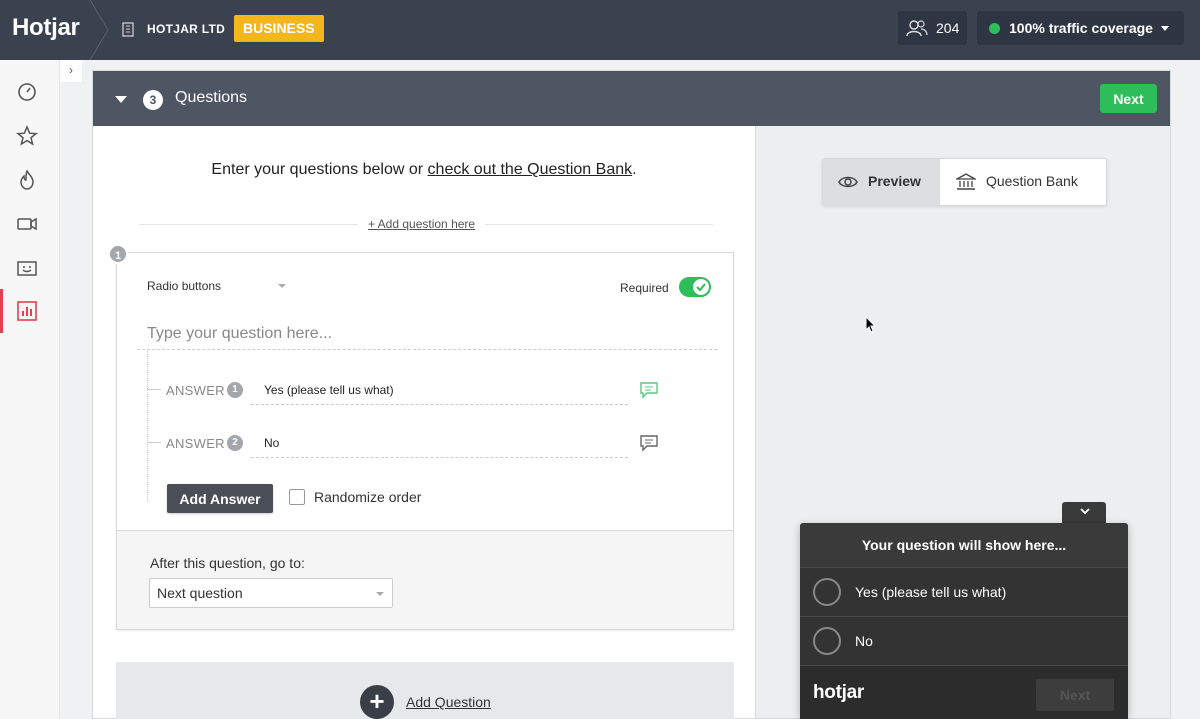 The height and width of the screenshot is (719, 1200). Describe the element at coordinates (631, 98) in the screenshot. I see `step-header: 3 Questions Next` at that location.